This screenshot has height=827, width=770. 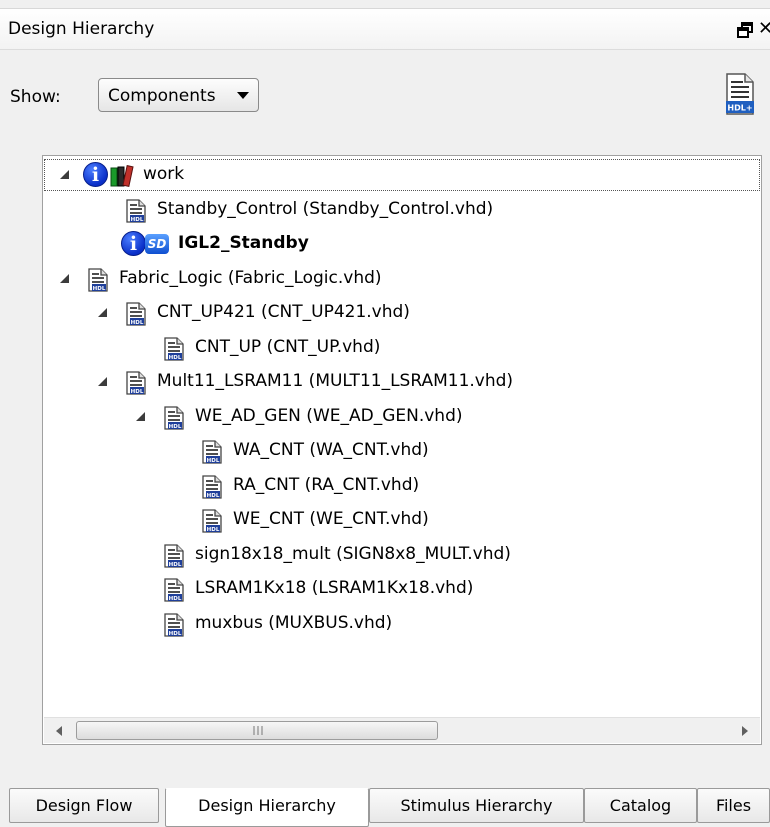 I want to click on tree-row: HDL WA_CNT (WA_CNT.vhd), so click(x=402, y=451).